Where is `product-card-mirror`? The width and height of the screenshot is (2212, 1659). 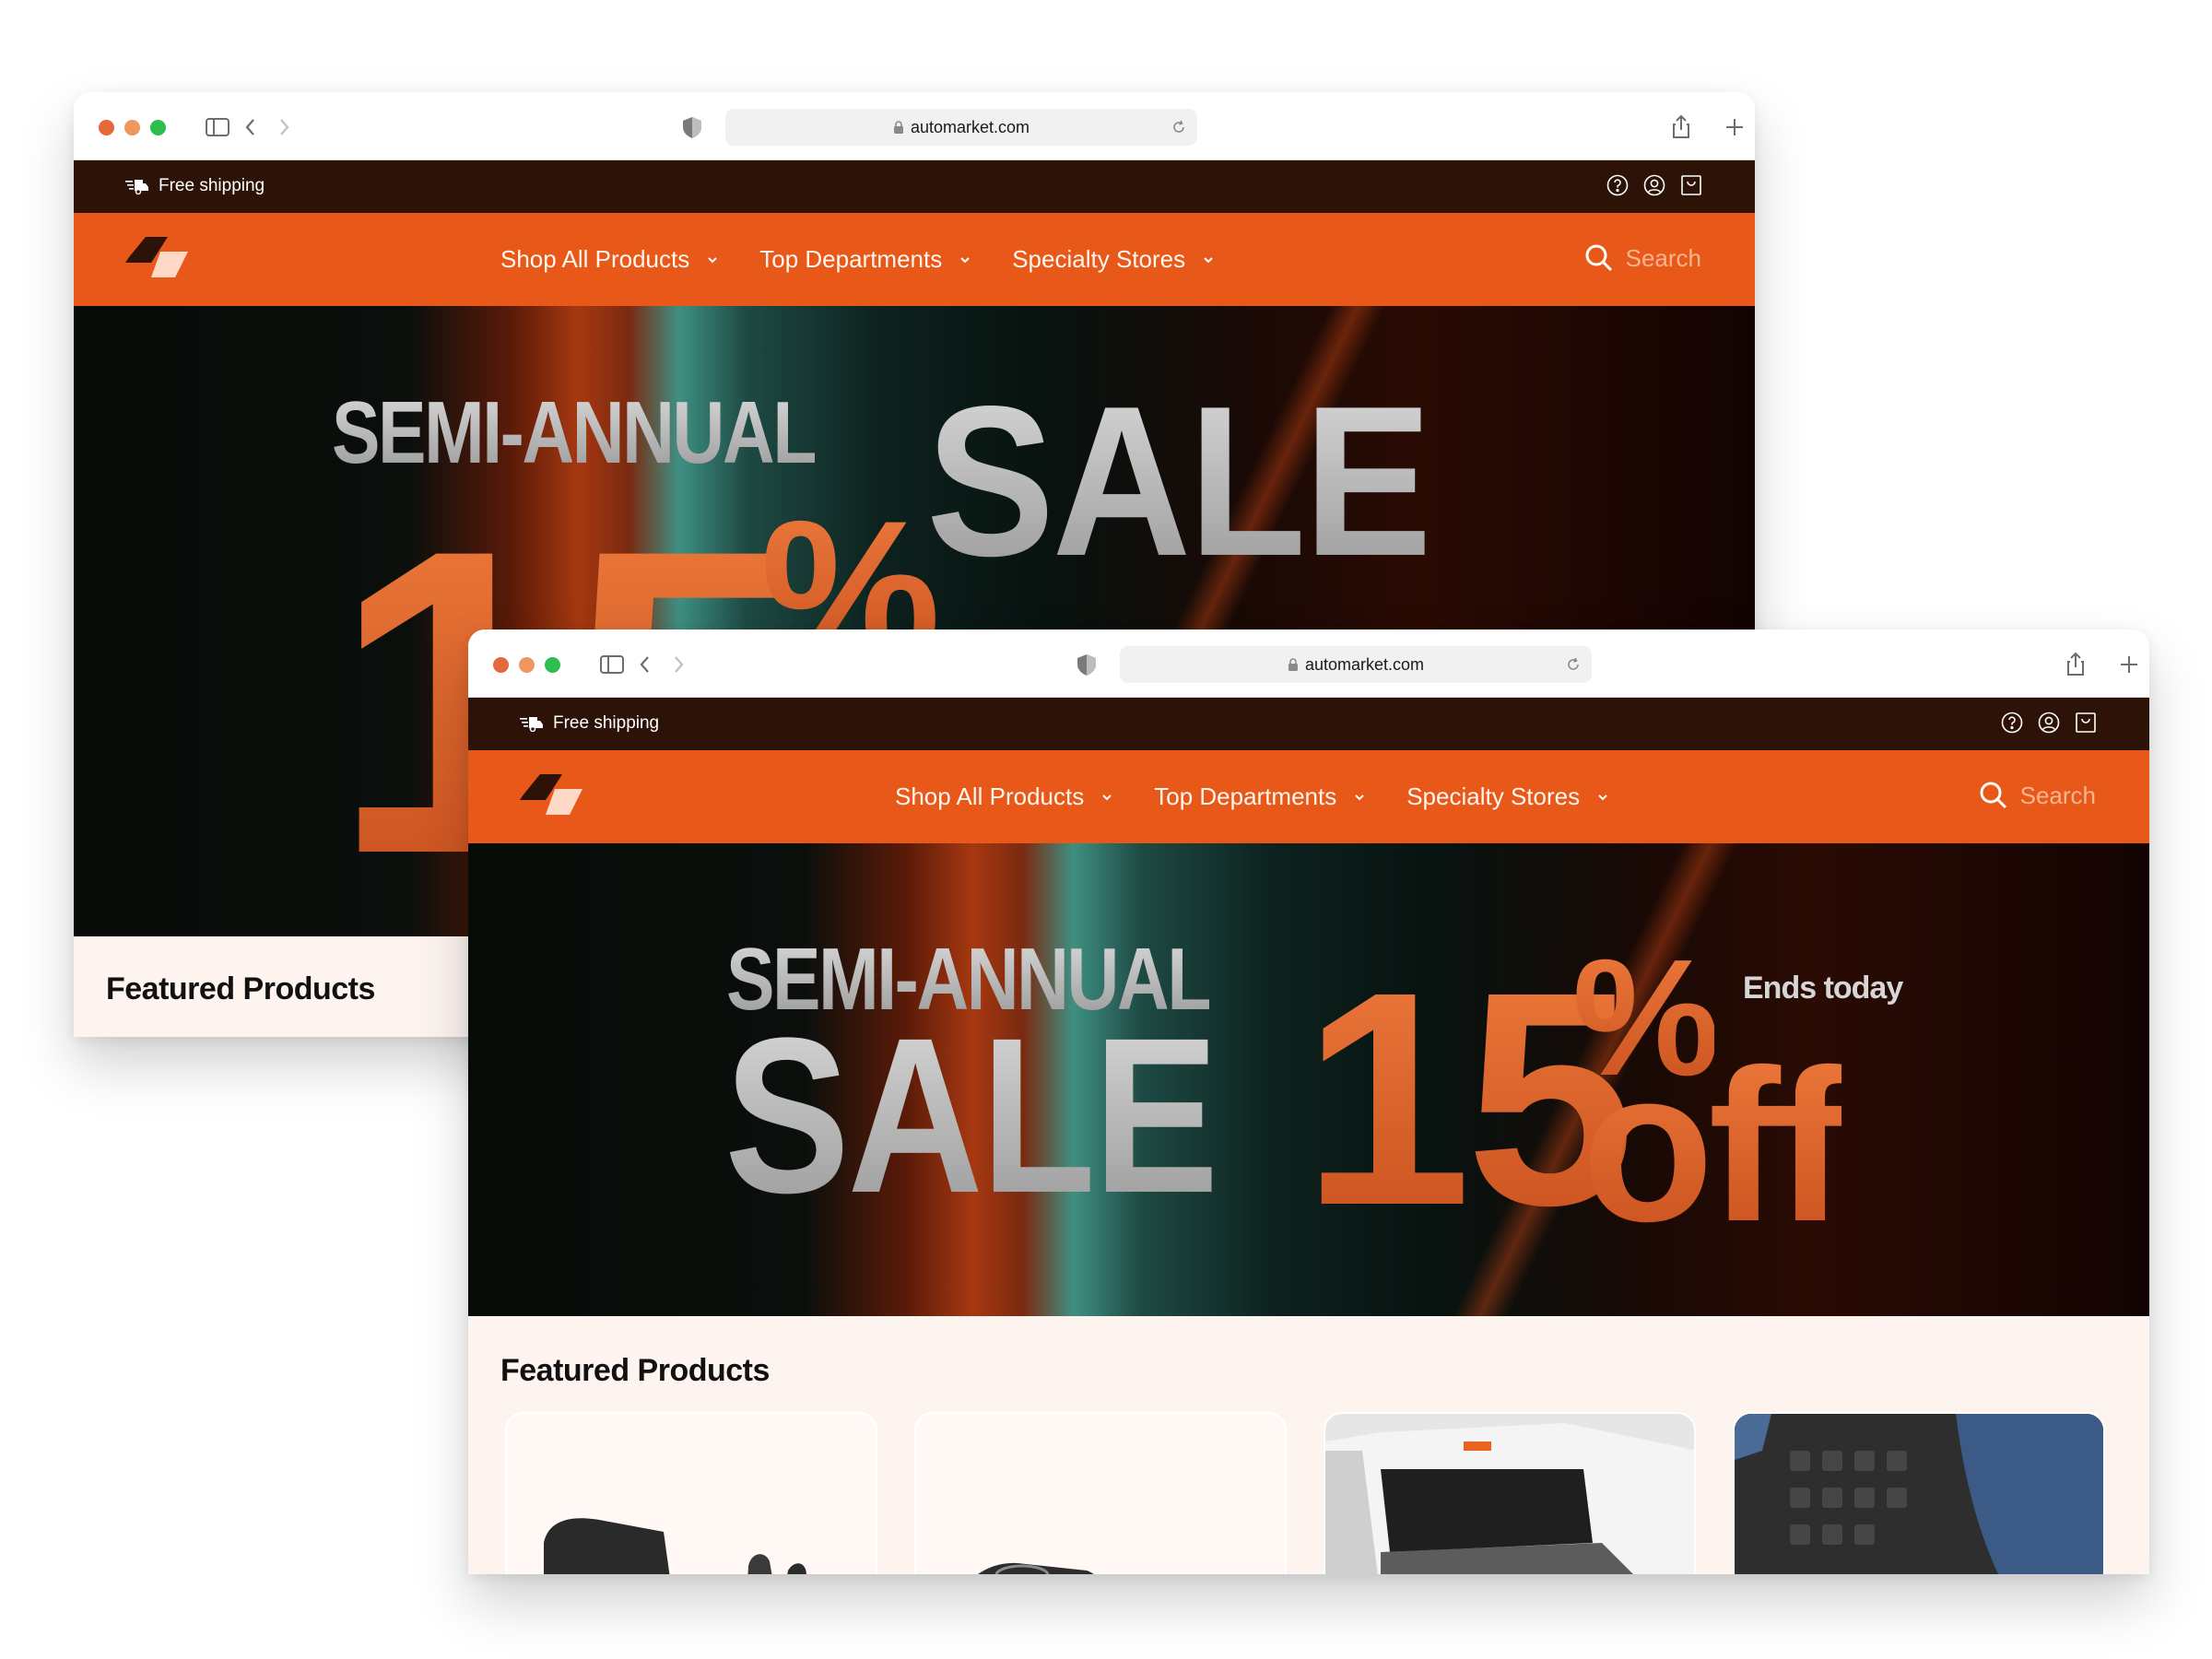
product-card-mirror is located at coordinates (691, 1493).